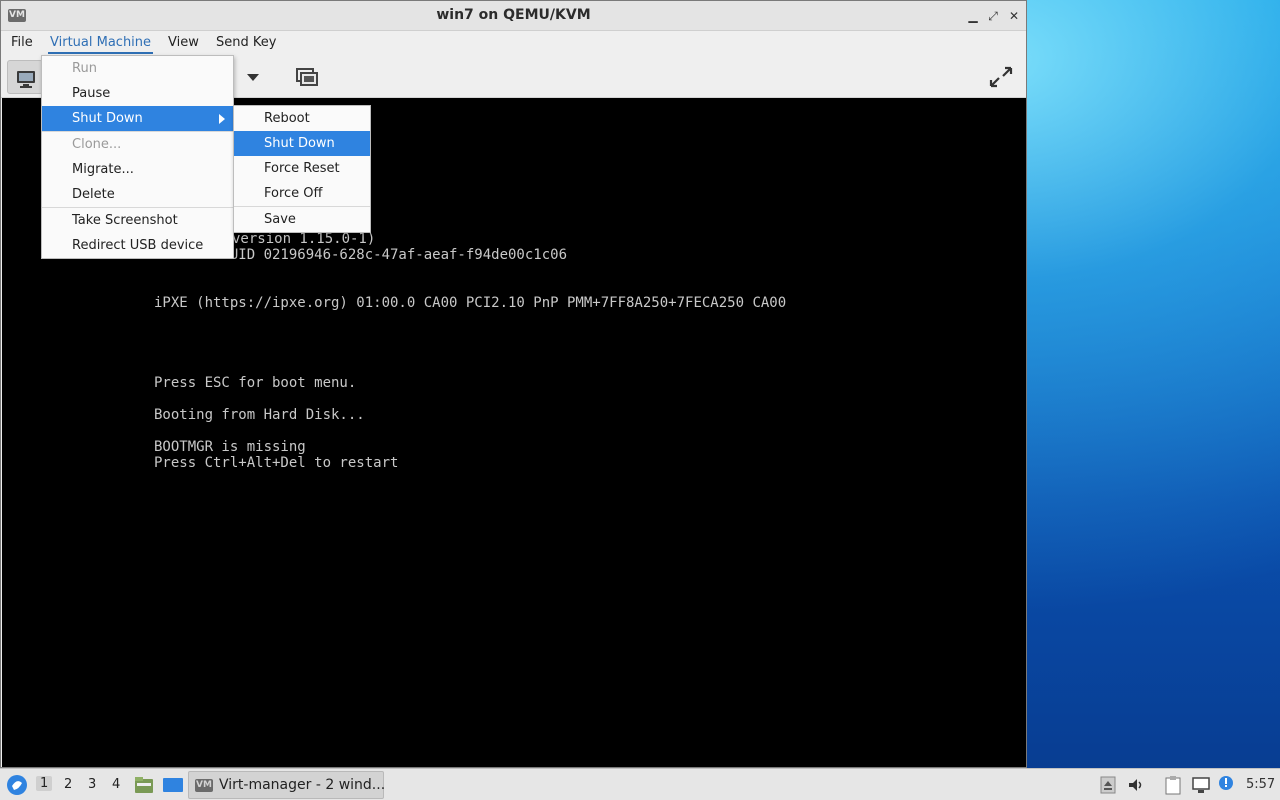  Describe the element at coordinates (993, 16) in the screenshot. I see `maximize-button: ⤢` at that location.